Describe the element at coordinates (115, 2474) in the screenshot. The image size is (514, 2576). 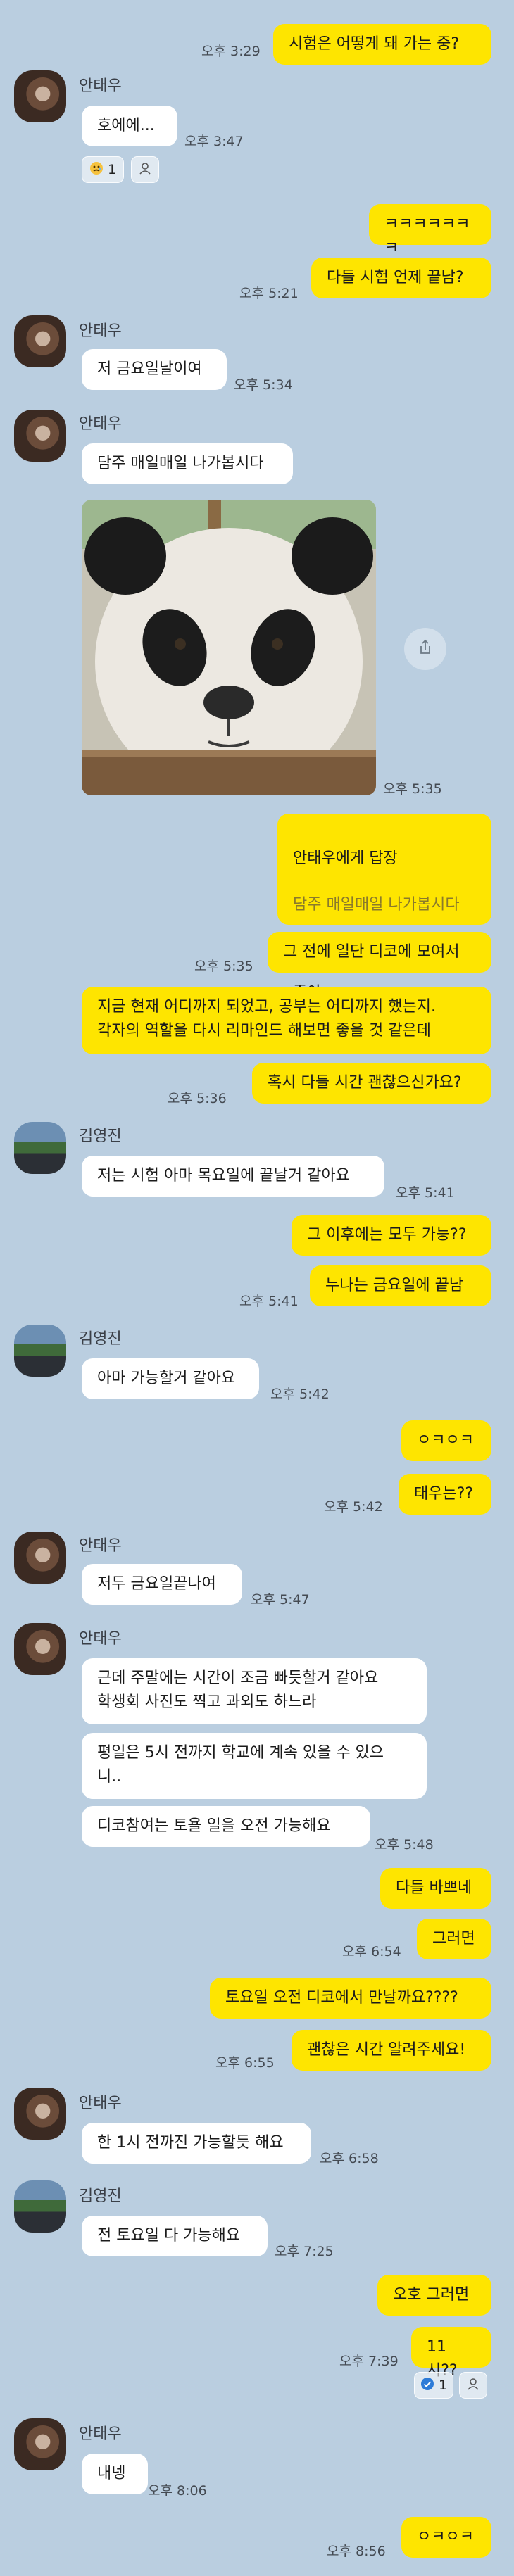
I see `message-bubble-incoming: 내넹` at that location.